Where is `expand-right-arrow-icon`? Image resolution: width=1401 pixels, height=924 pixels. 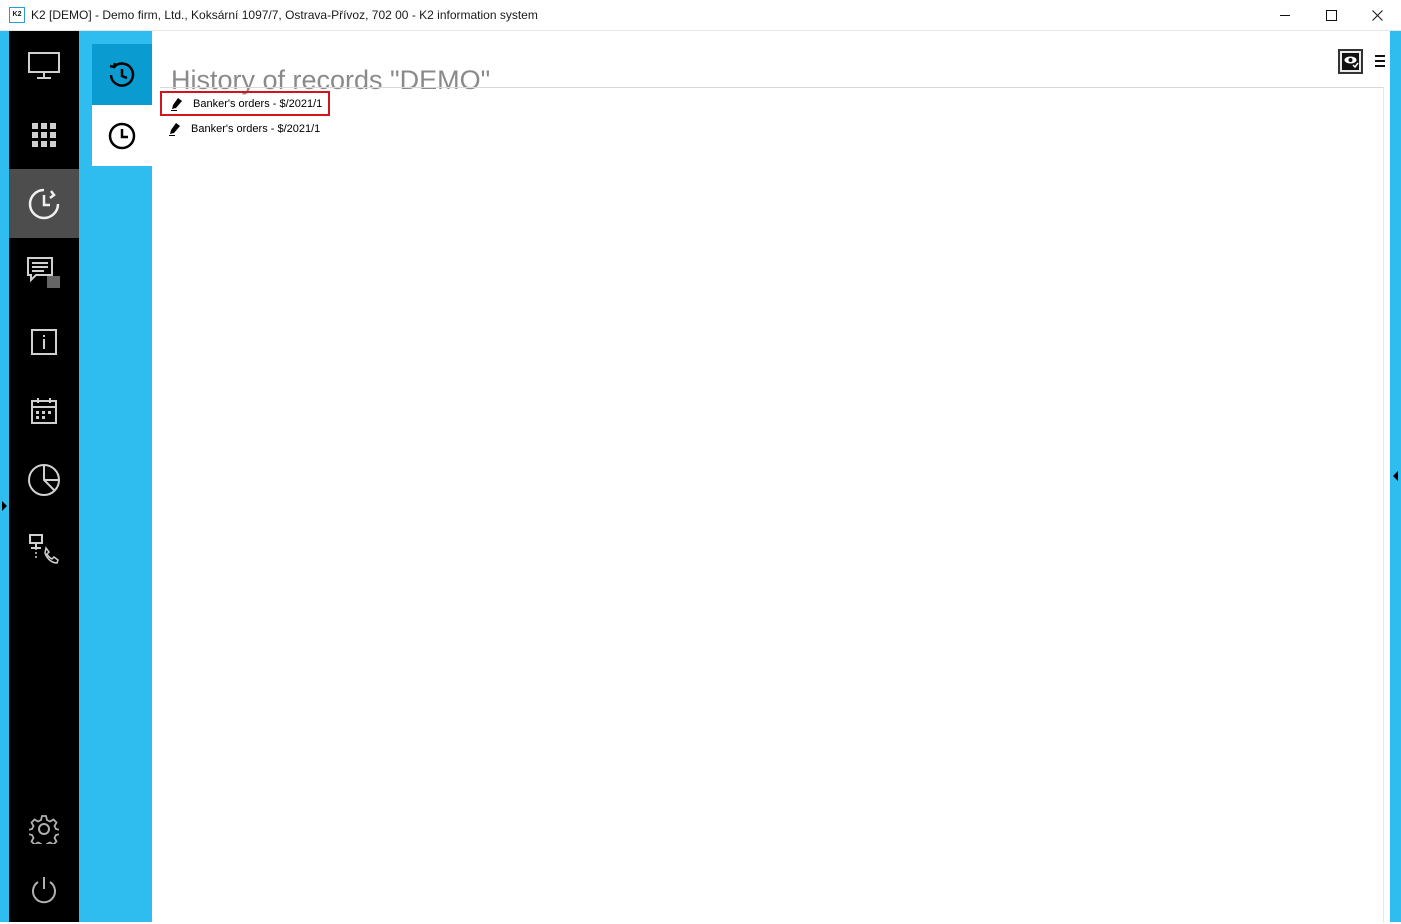 expand-right-arrow-icon is located at coordinates (1395, 476).